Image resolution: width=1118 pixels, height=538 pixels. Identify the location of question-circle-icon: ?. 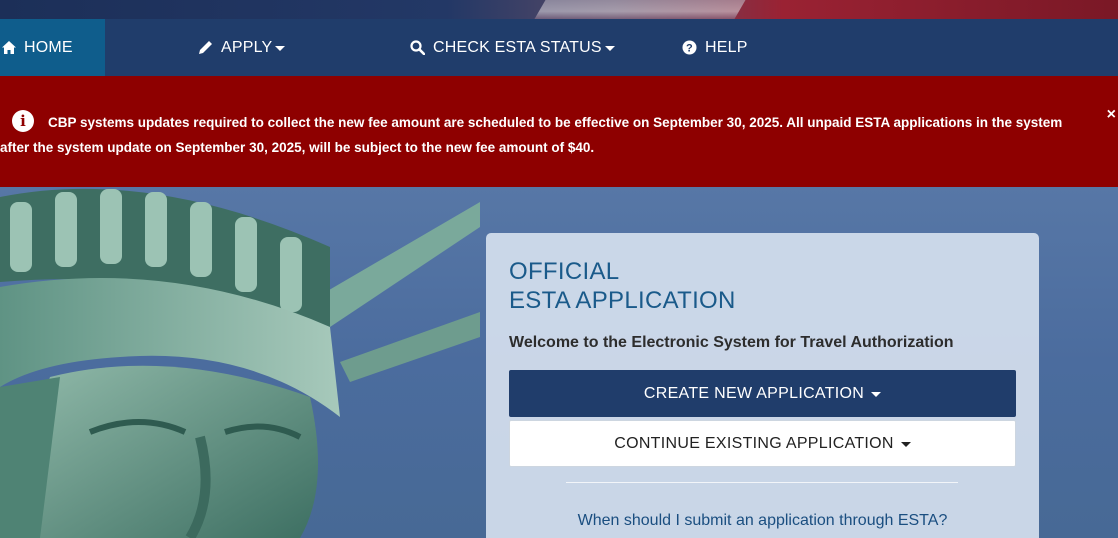
(689, 47).